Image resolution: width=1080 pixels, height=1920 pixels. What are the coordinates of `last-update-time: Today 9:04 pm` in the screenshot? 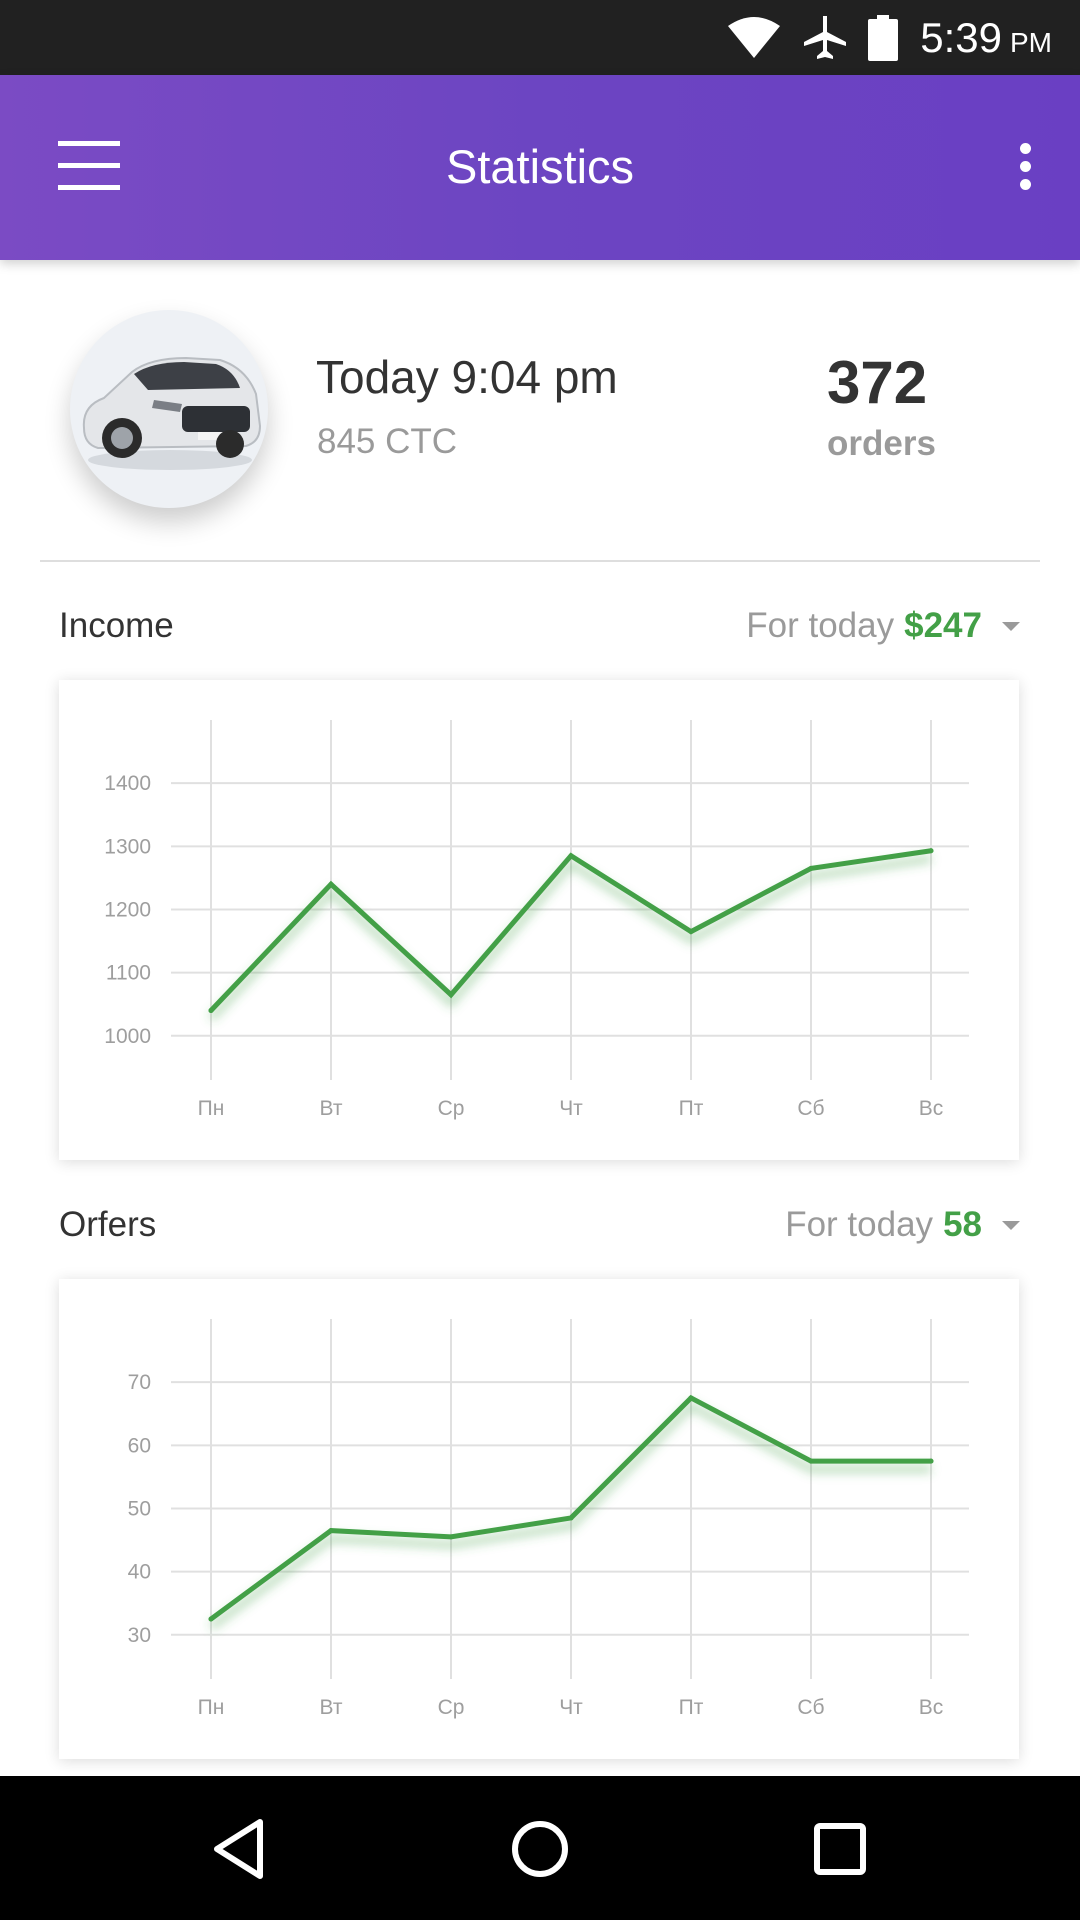 It's located at (467, 377).